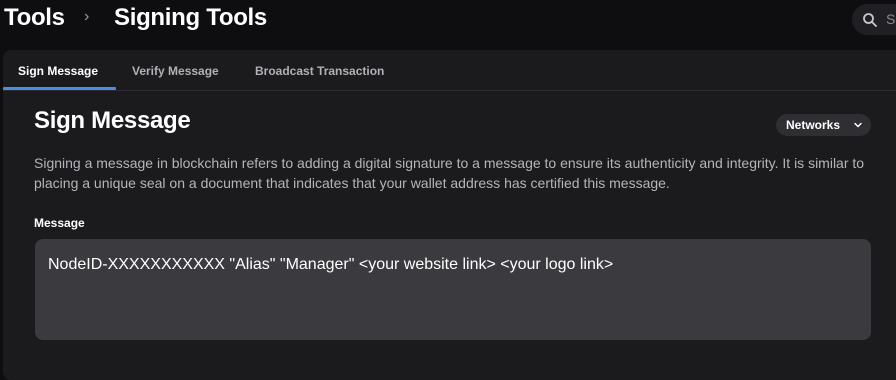  Describe the element at coordinates (870, 20) in the screenshot. I see `search-icon` at that location.